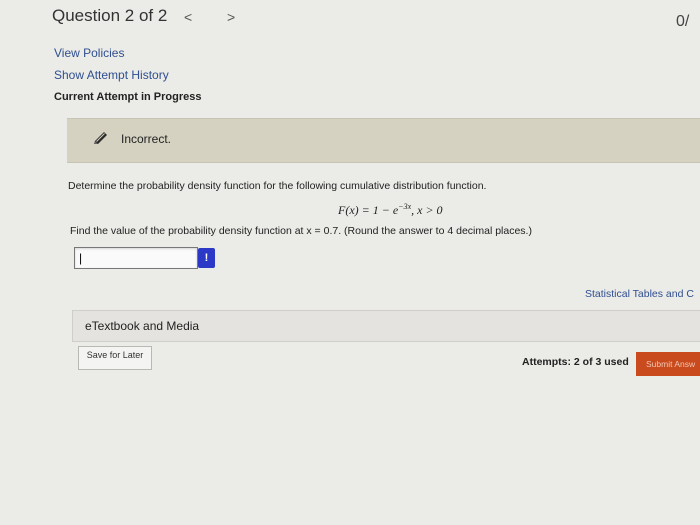  I want to click on statistical-tables-link: Statistical Tables and C, so click(639, 294).